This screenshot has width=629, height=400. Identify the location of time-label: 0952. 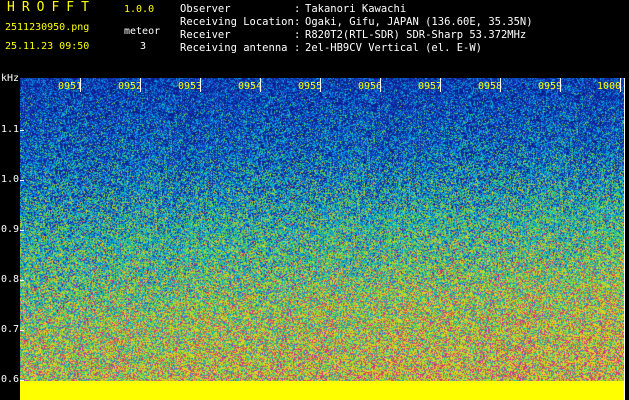
(130, 86).